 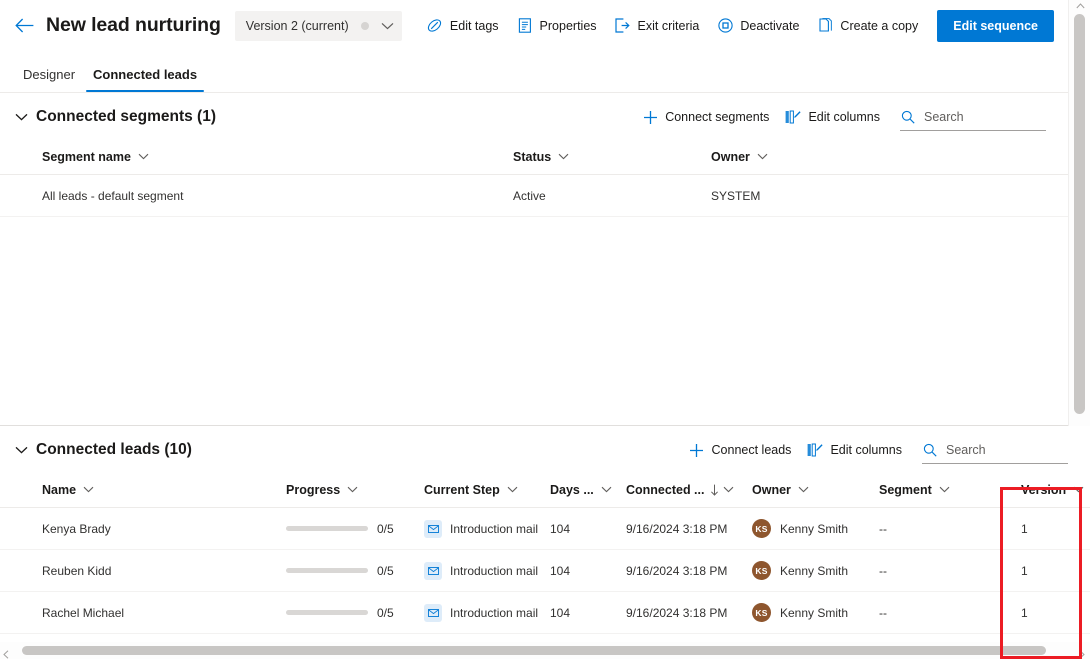 What do you see at coordinates (725, 26) in the screenshot?
I see `circle-stop-icon` at bounding box center [725, 26].